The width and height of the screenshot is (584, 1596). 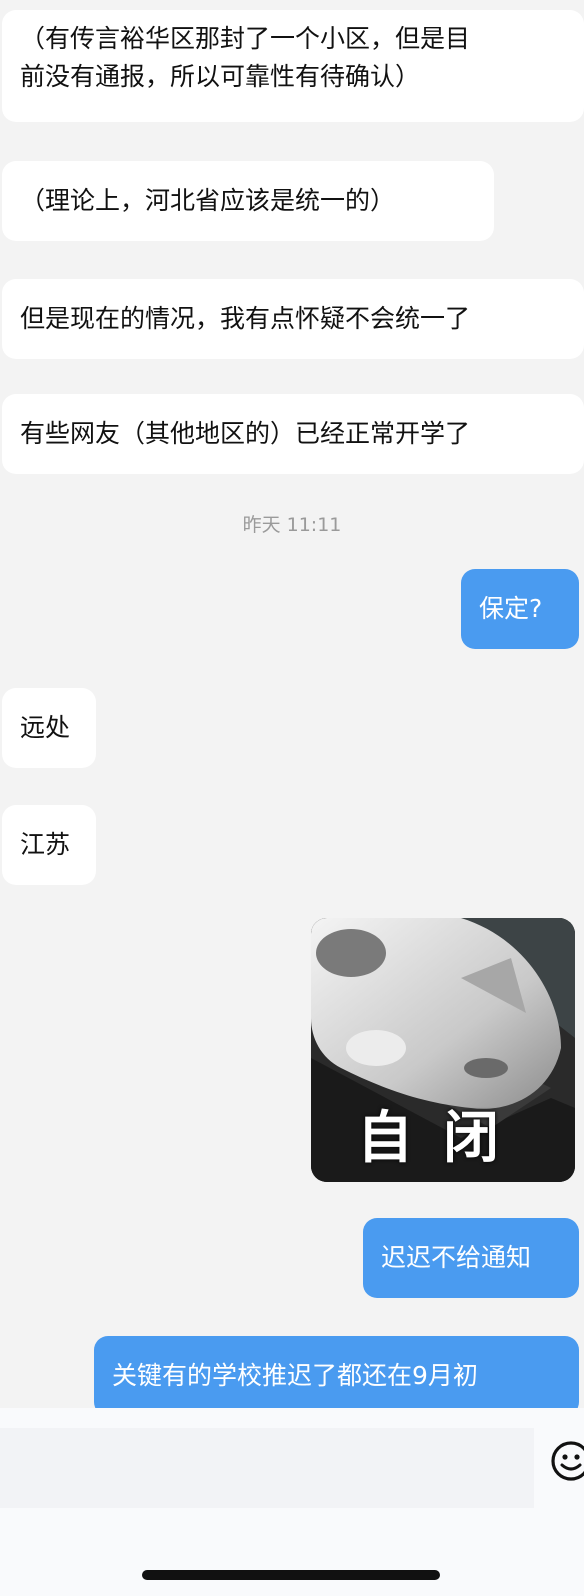 I want to click on message-text: 关键有的学校推迟了都还在9月初, so click(x=295, y=1375).